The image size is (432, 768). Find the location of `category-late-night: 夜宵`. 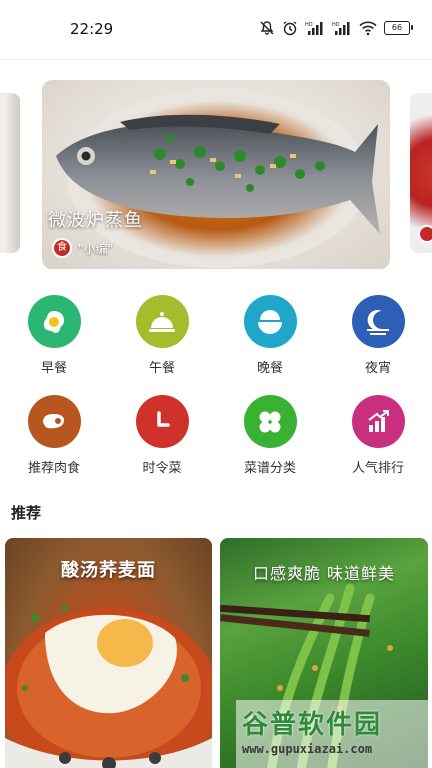

category-late-night: 夜宵 is located at coordinates (378, 335).